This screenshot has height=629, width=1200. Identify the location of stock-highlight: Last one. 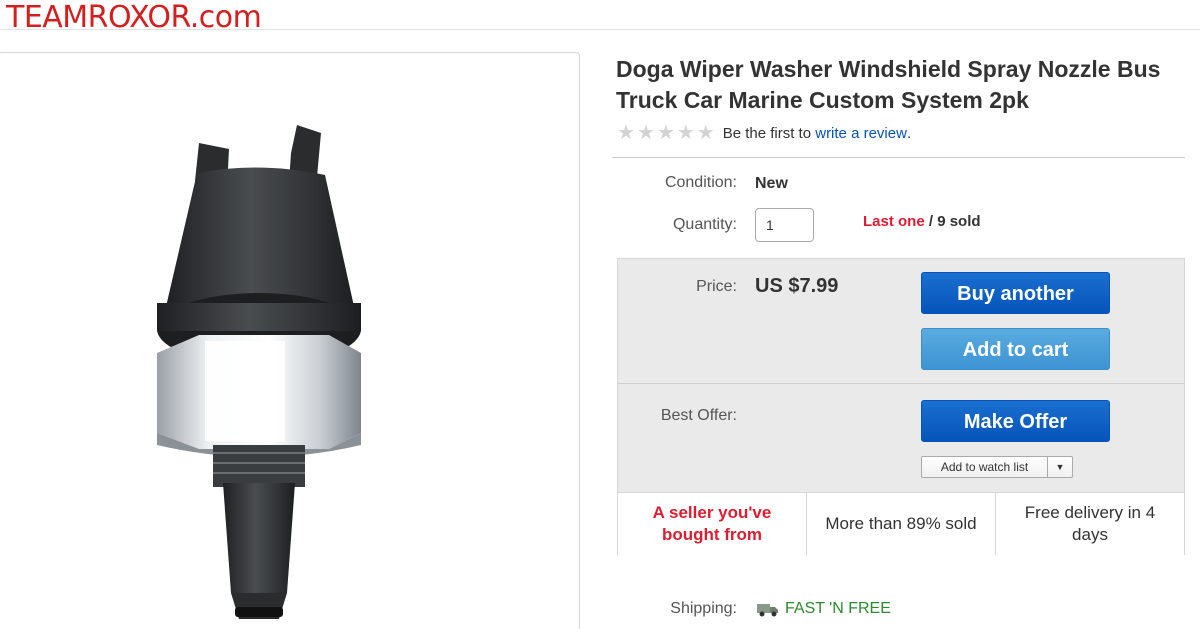
(894, 221).